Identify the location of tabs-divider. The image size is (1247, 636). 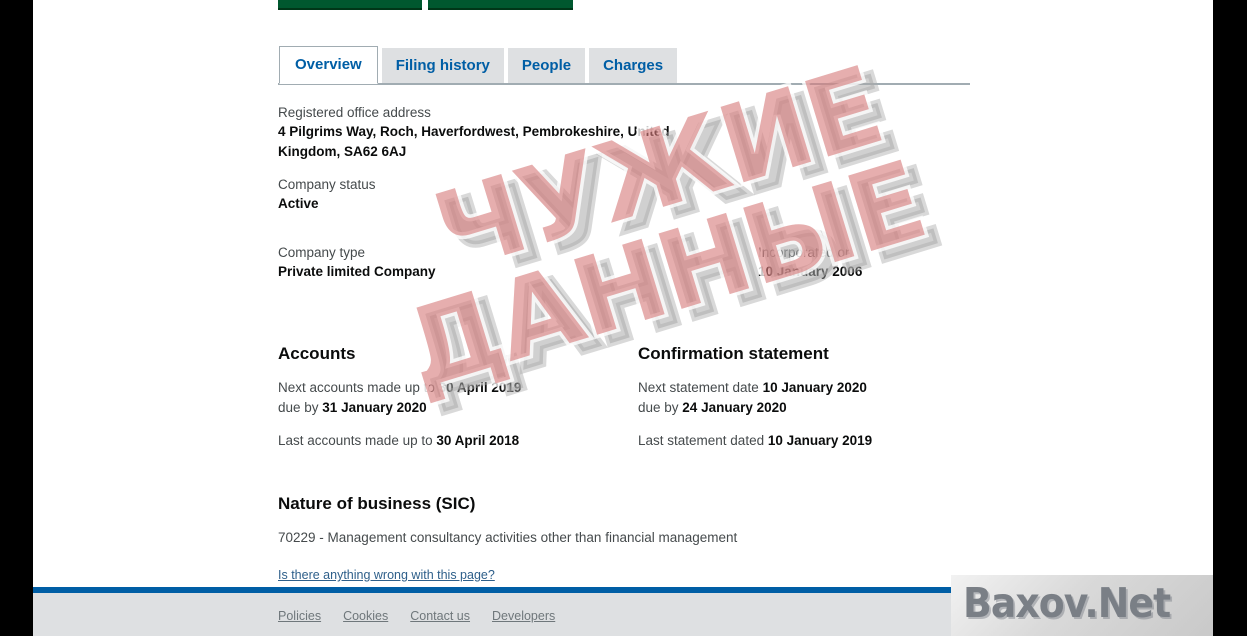
(624, 84).